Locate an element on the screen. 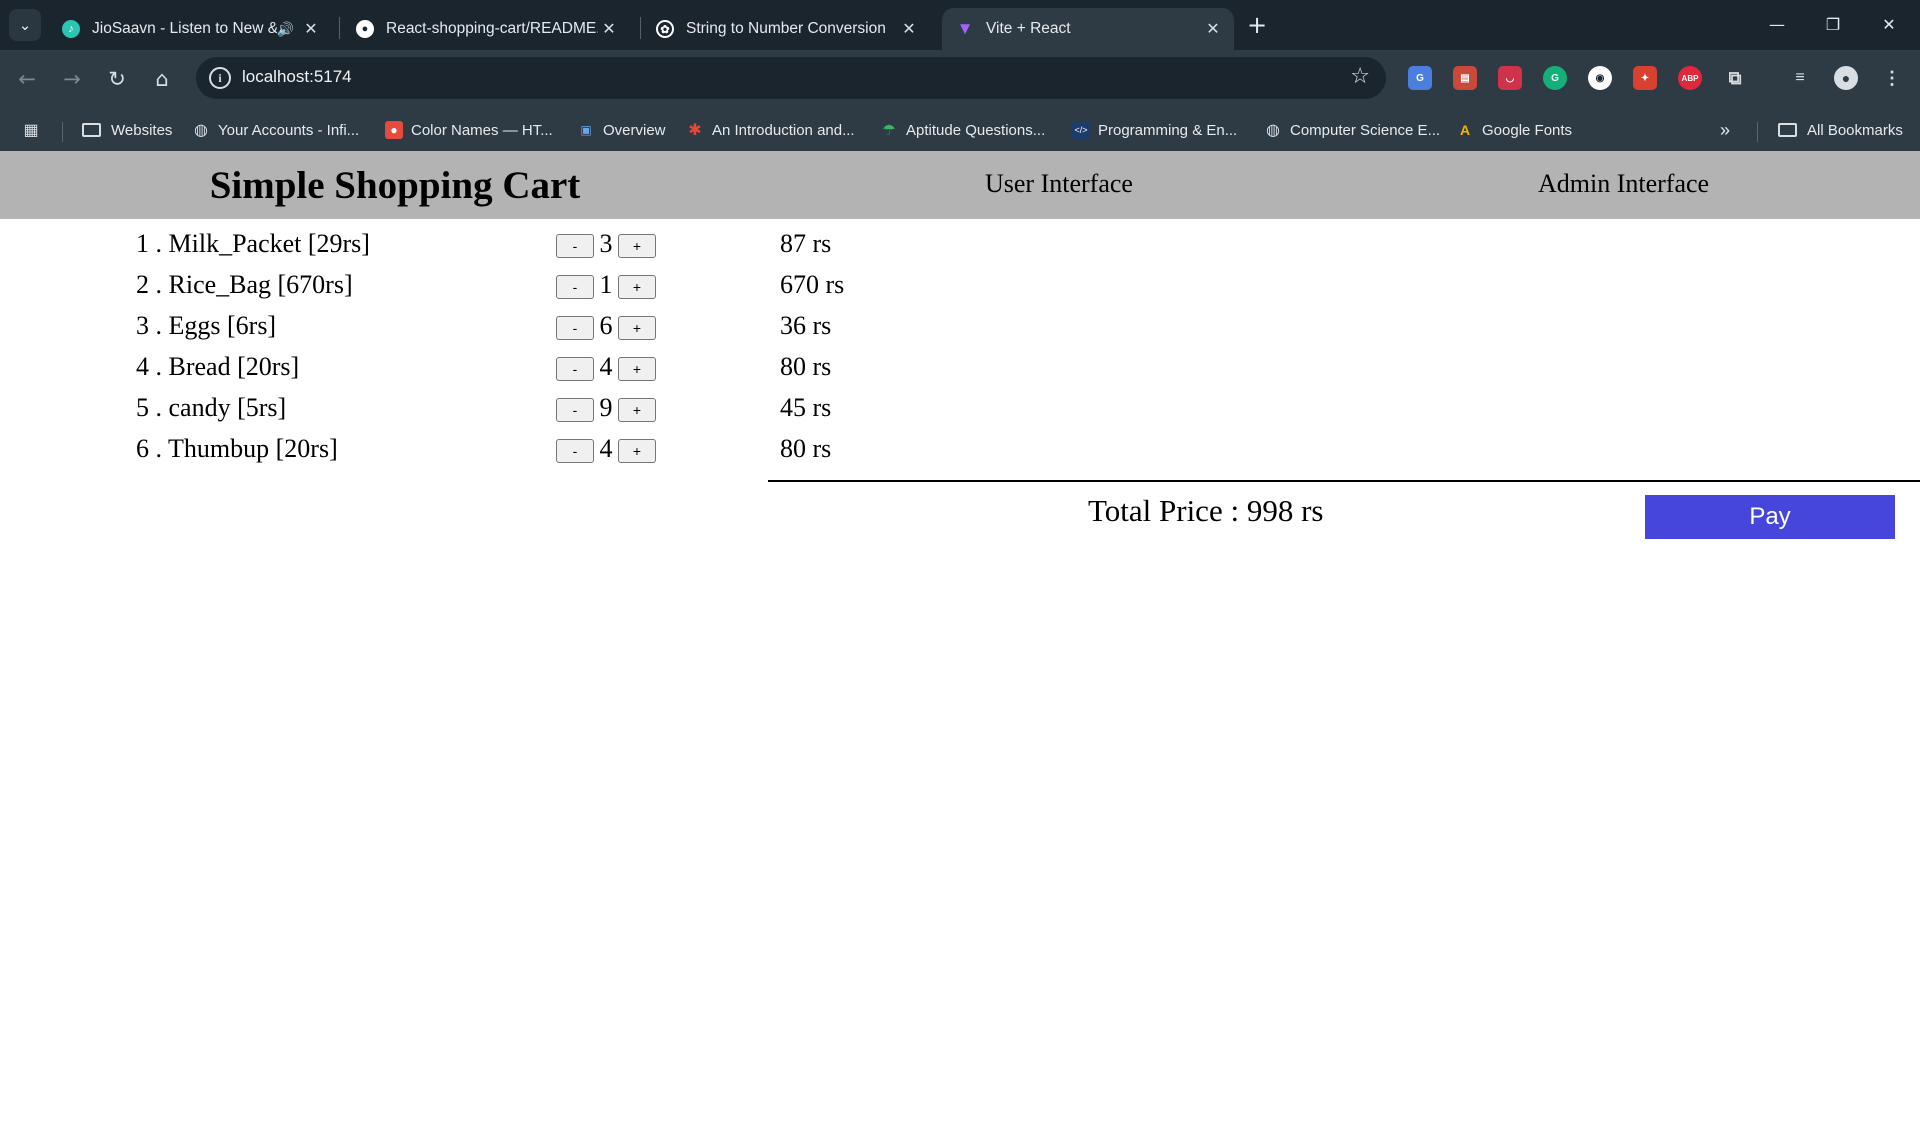  tab-vite-react: ▼ Vite + React ✕ is located at coordinates (1088, 29).